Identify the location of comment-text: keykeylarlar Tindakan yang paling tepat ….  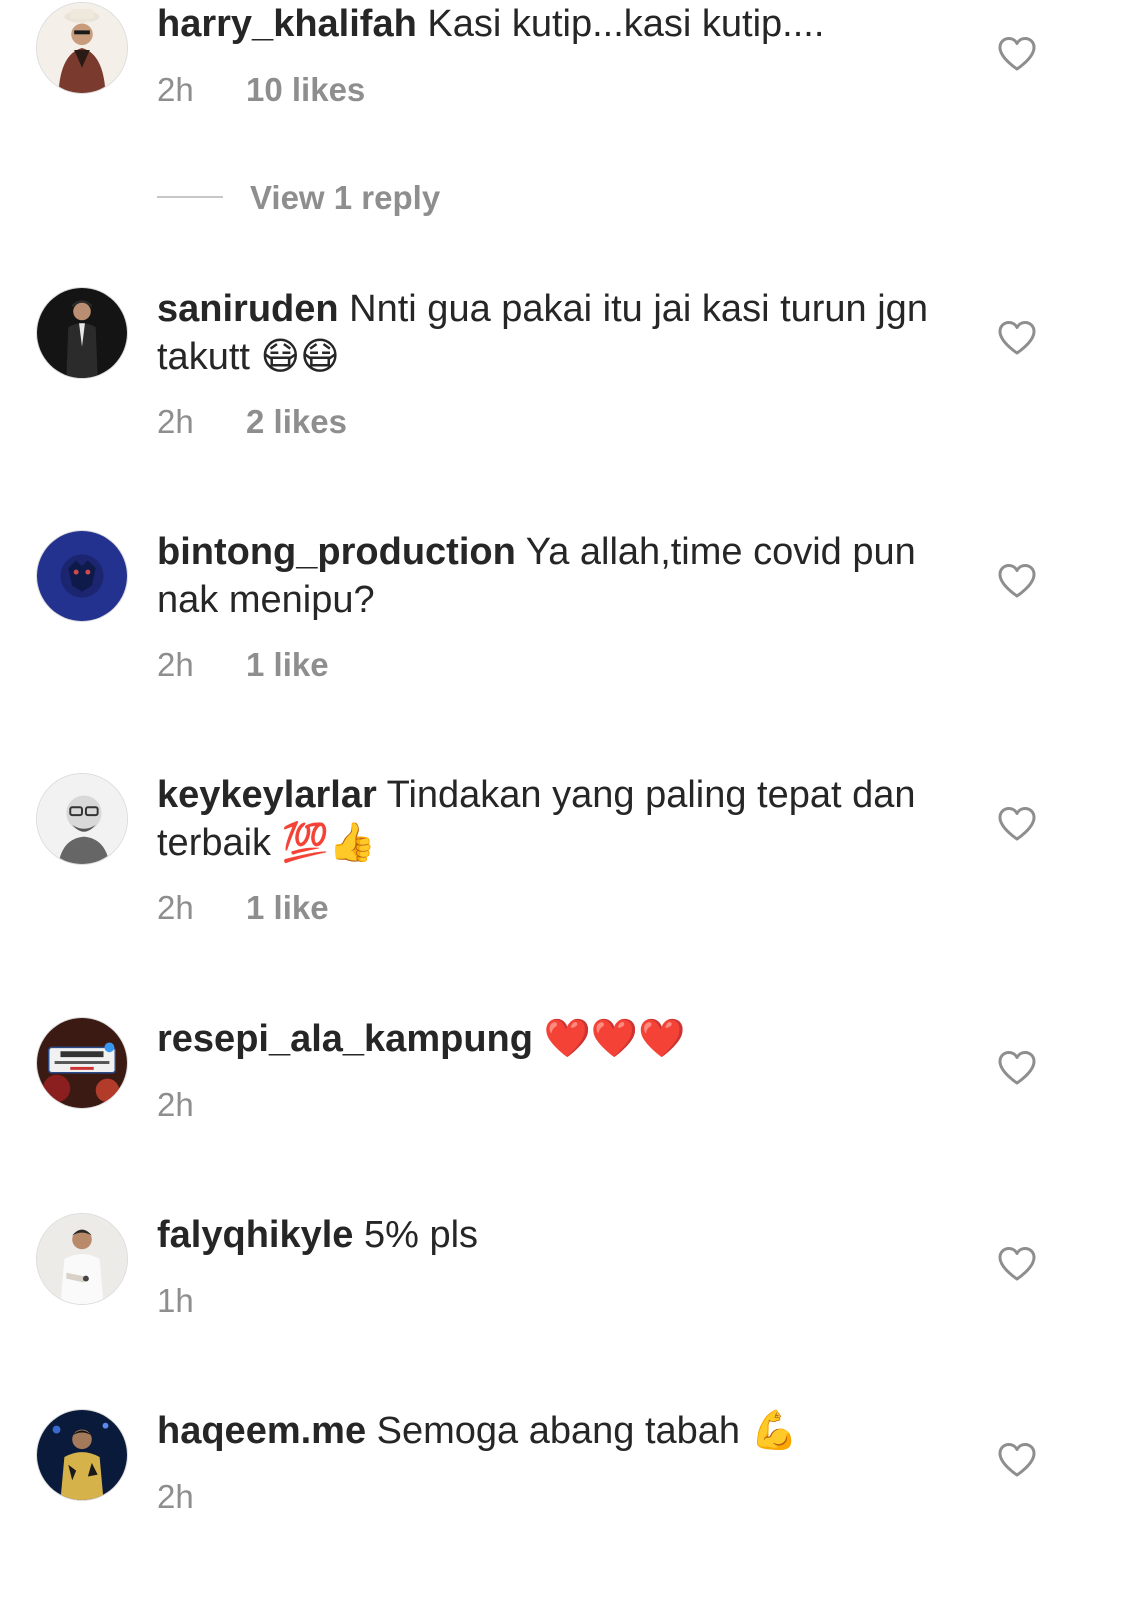
(552, 819).